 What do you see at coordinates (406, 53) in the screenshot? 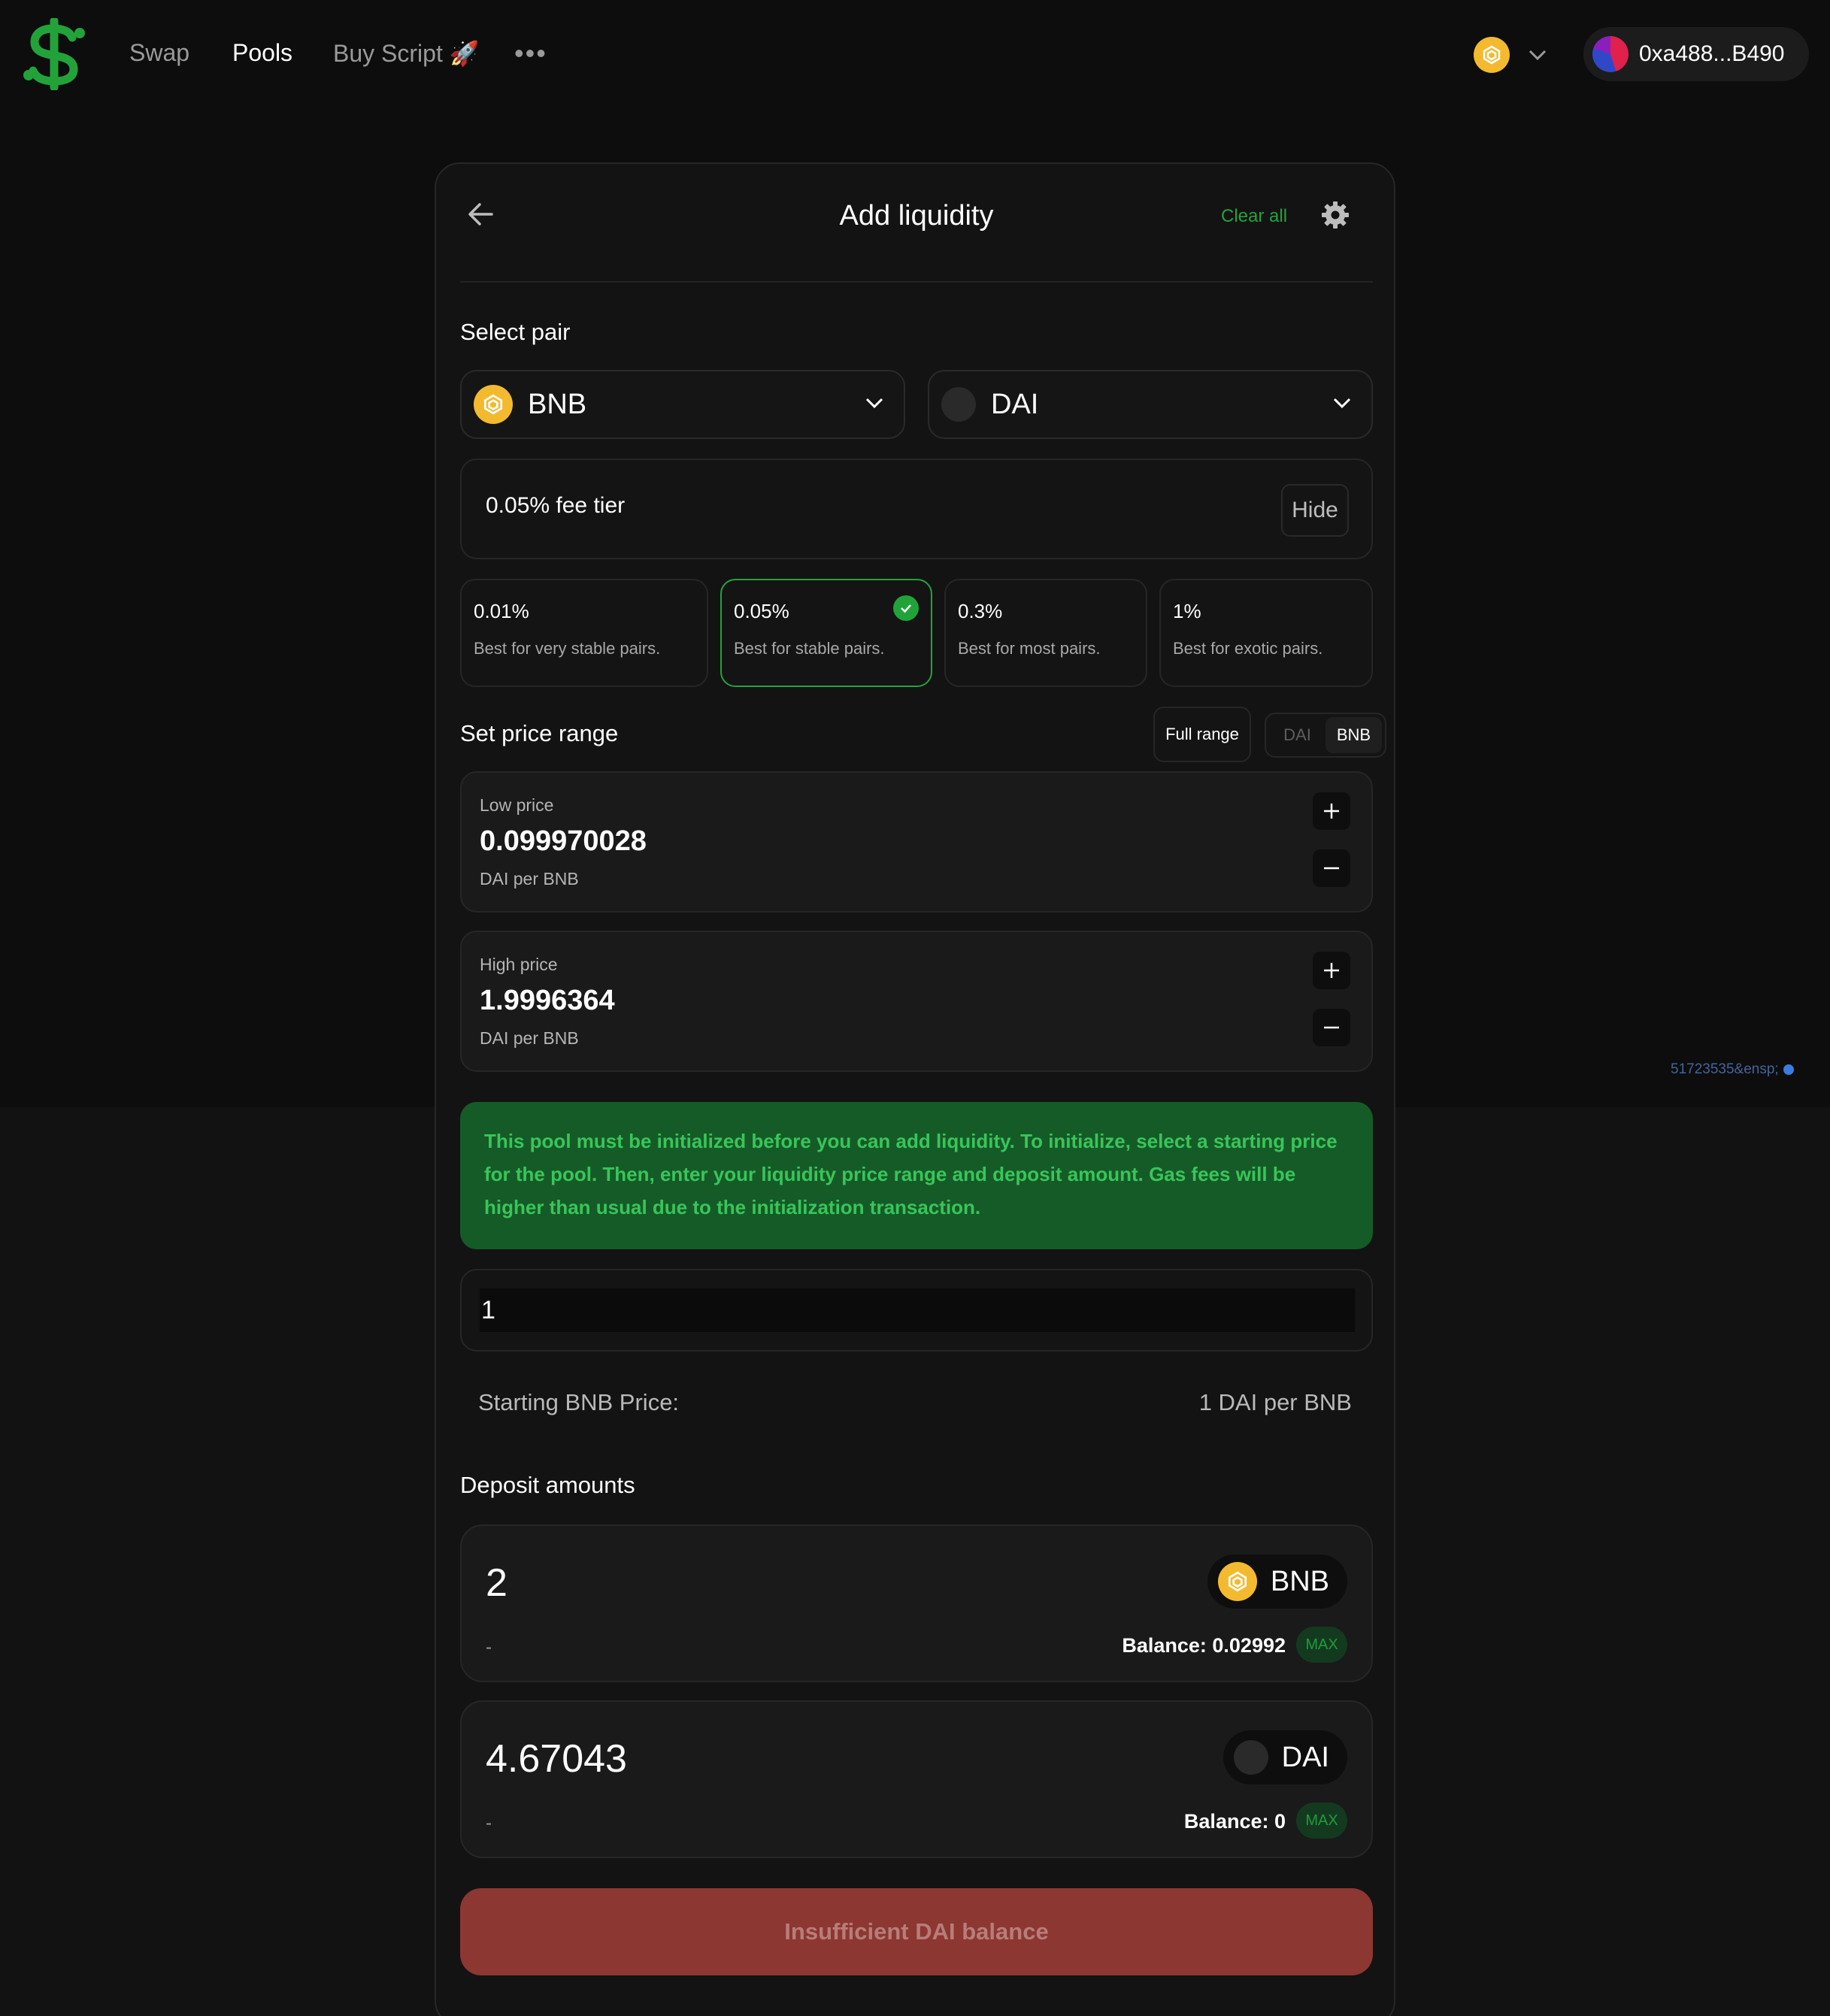
I see `nav-link-buy-script: Buy Script 🚀` at bounding box center [406, 53].